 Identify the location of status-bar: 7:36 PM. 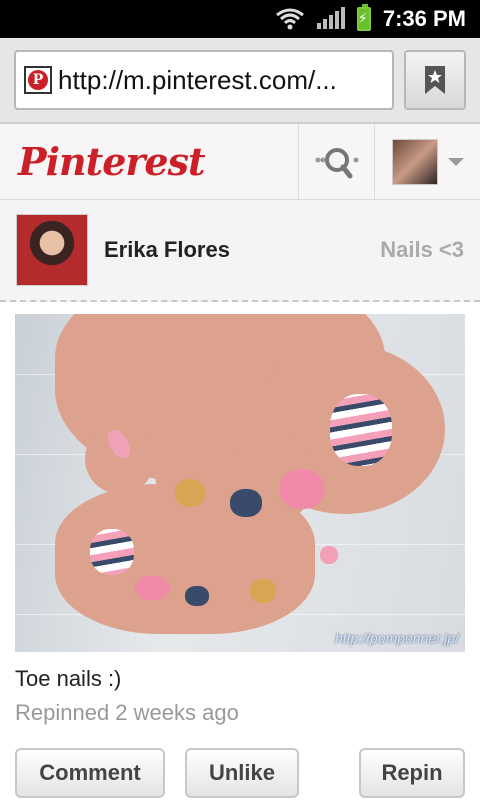
(240, 19).